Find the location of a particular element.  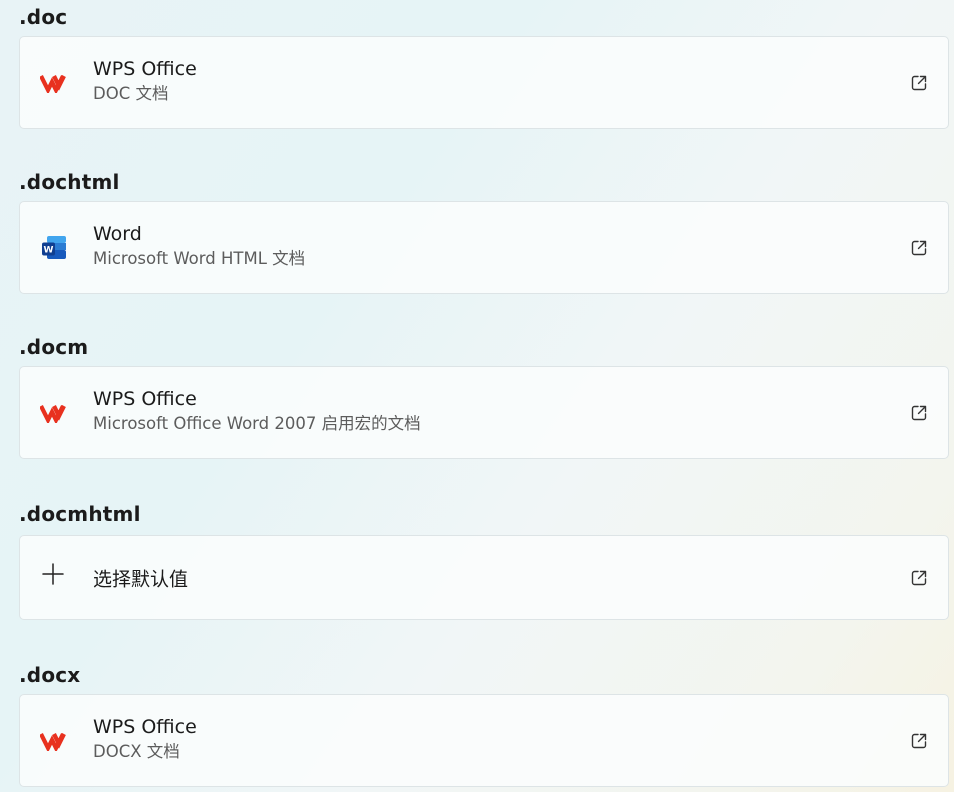

extension-heading-docmhtml: .docmhtml is located at coordinates (80, 514).